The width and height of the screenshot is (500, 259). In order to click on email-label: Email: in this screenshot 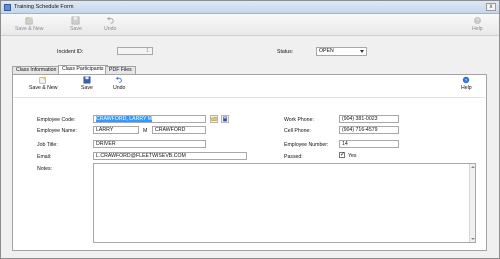, I will do `click(44, 157)`.